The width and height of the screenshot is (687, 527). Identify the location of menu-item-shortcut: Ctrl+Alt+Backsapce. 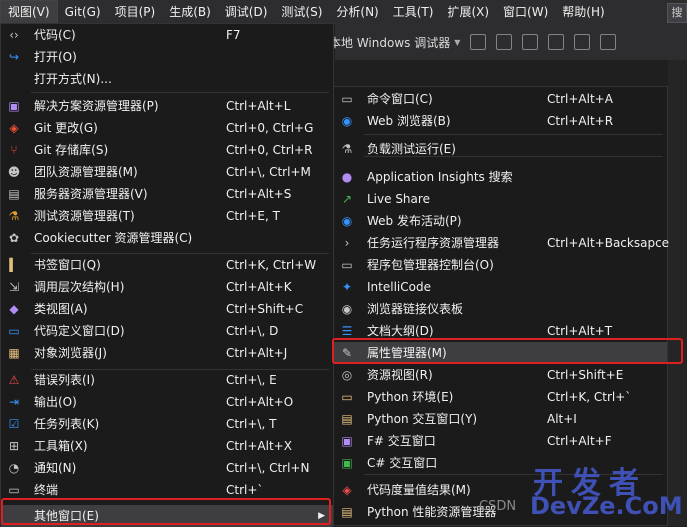
(608, 243).